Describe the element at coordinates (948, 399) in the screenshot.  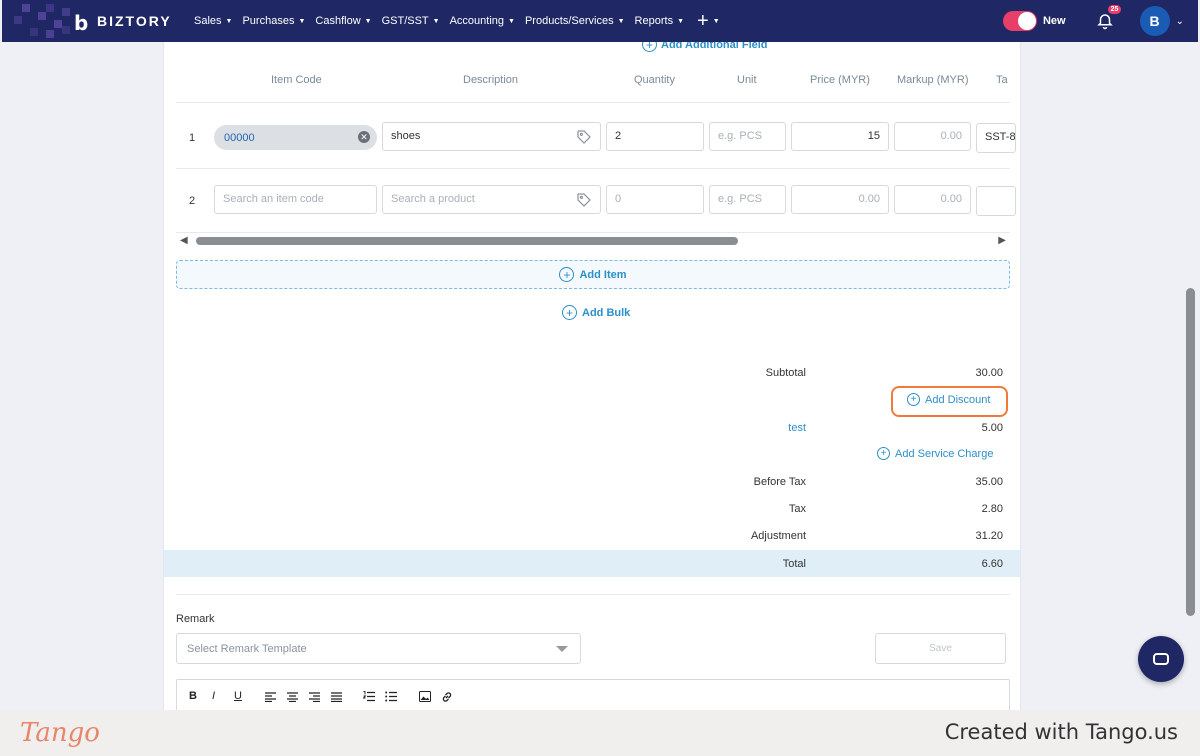
I see `add-discount-button: + Add Discount` at that location.